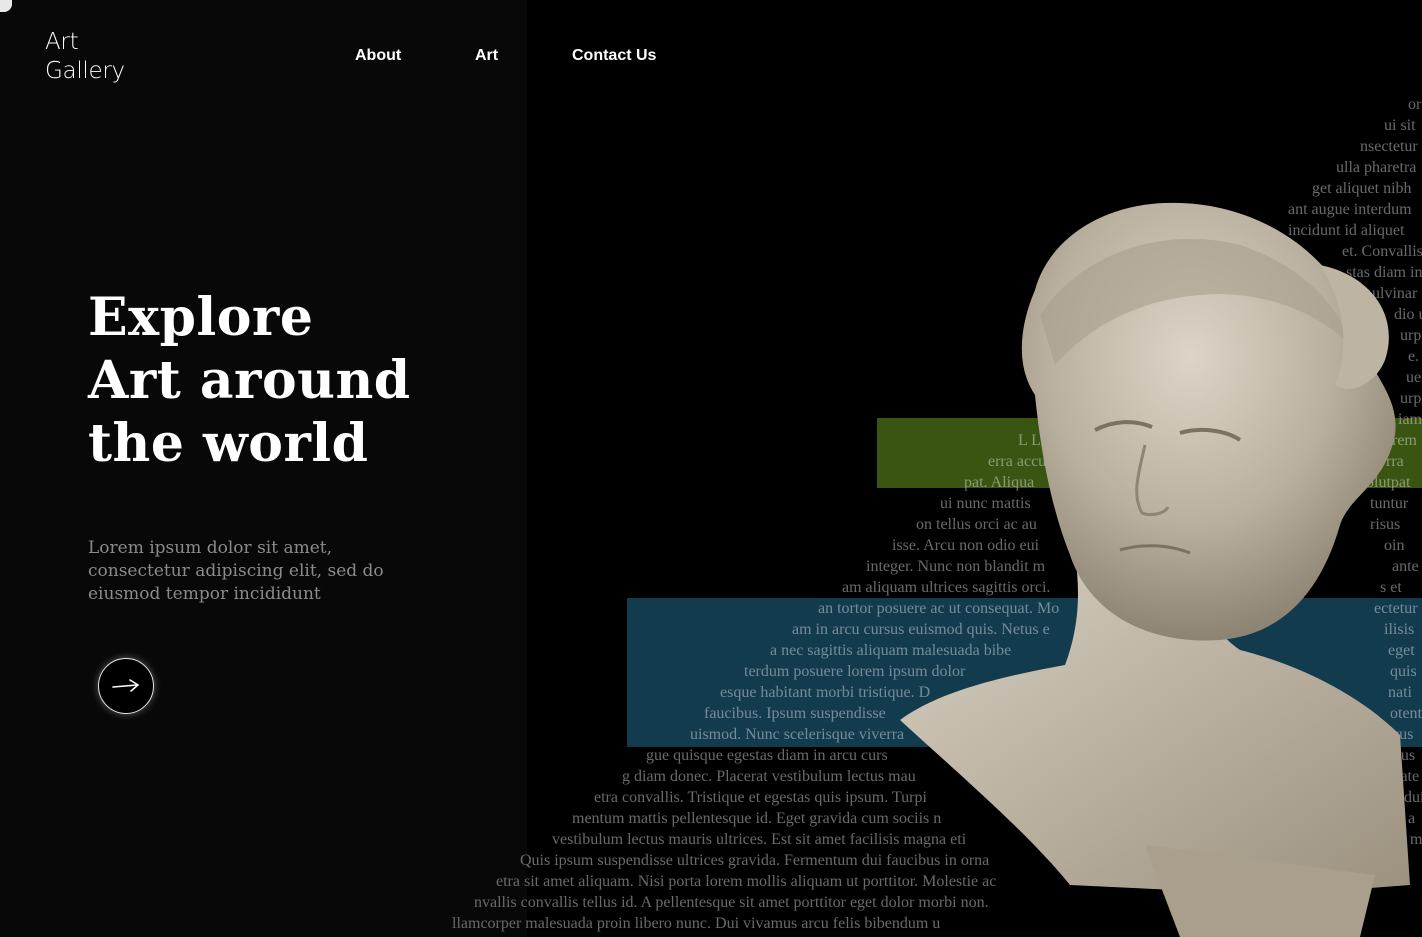 The width and height of the screenshot is (1422, 937). What do you see at coordinates (236, 571) in the screenshot?
I see `hero-description-line-2: consectetur adipiscing elit, sed do` at bounding box center [236, 571].